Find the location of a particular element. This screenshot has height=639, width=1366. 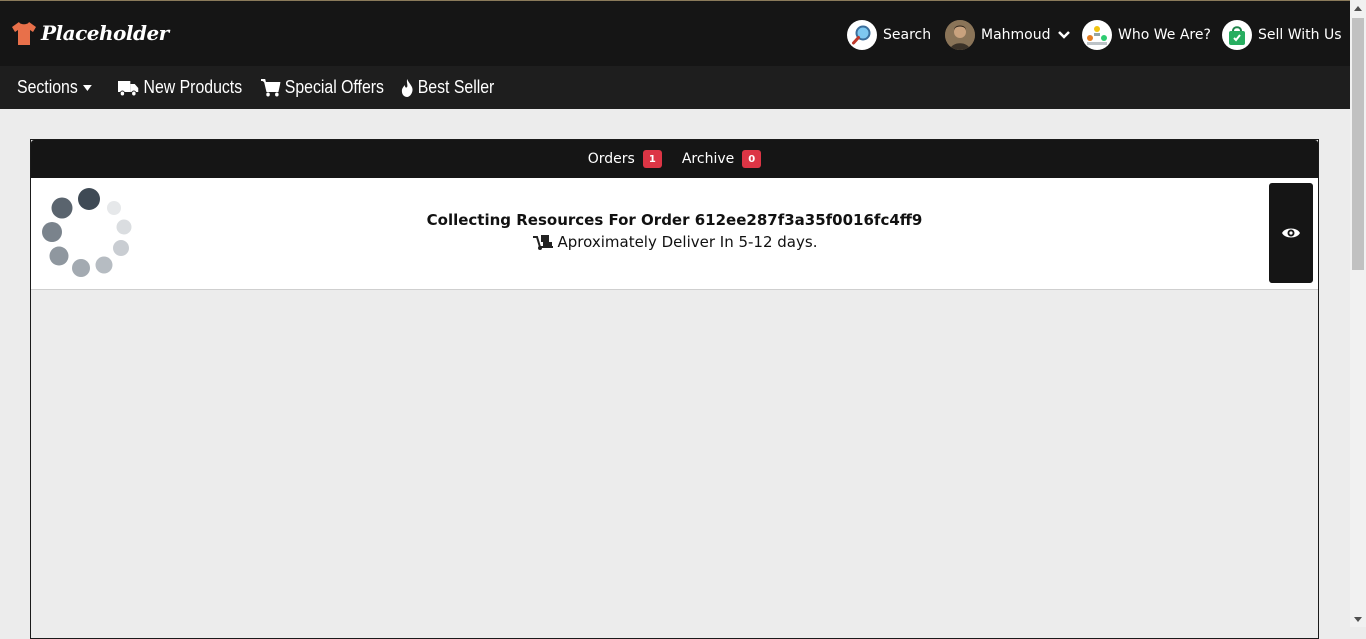

tab-archive: Archive 0 is located at coordinates (721, 159).